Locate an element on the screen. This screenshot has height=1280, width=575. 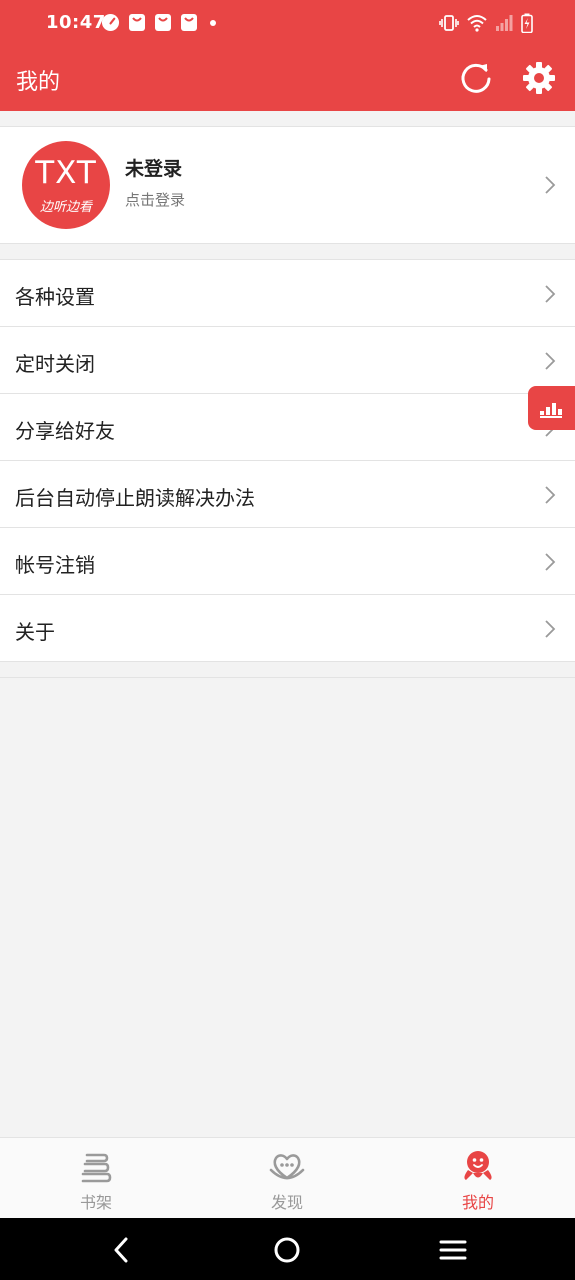
signal-icon is located at coordinates (504, 23).